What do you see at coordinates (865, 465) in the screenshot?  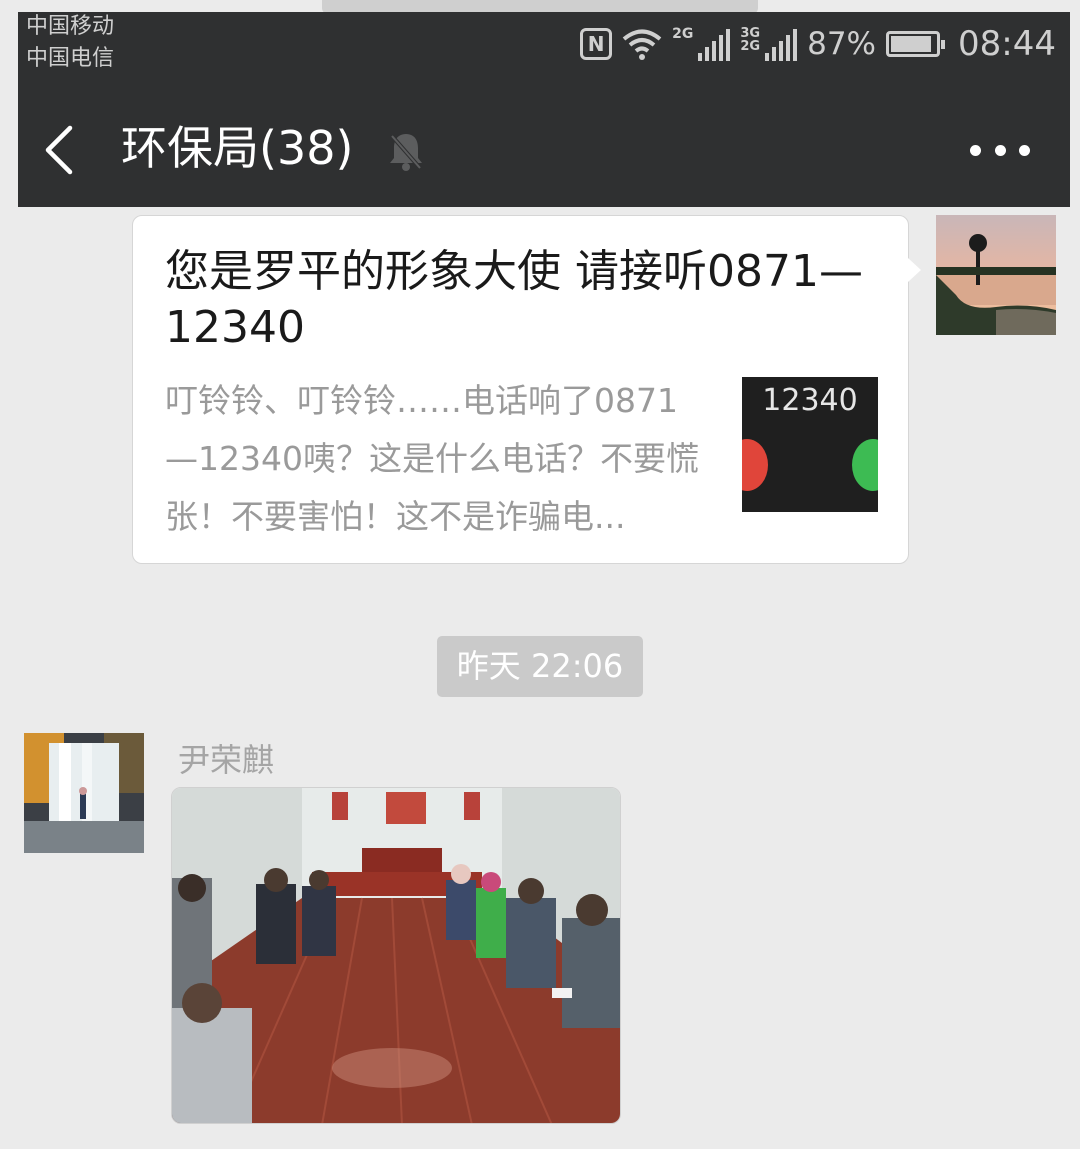 I see `accept-call-icon` at bounding box center [865, 465].